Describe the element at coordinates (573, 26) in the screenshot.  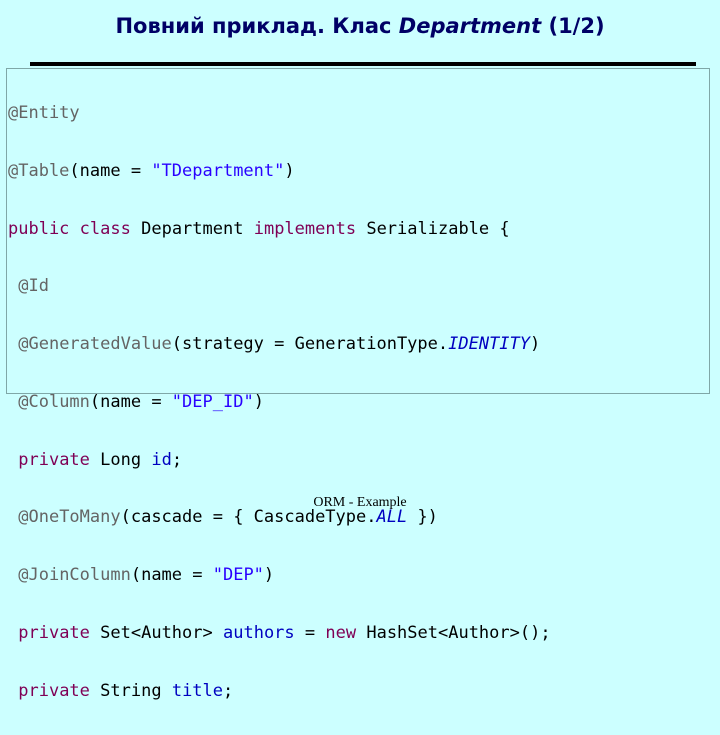
I see `title-suffix: (1/2)` at that location.